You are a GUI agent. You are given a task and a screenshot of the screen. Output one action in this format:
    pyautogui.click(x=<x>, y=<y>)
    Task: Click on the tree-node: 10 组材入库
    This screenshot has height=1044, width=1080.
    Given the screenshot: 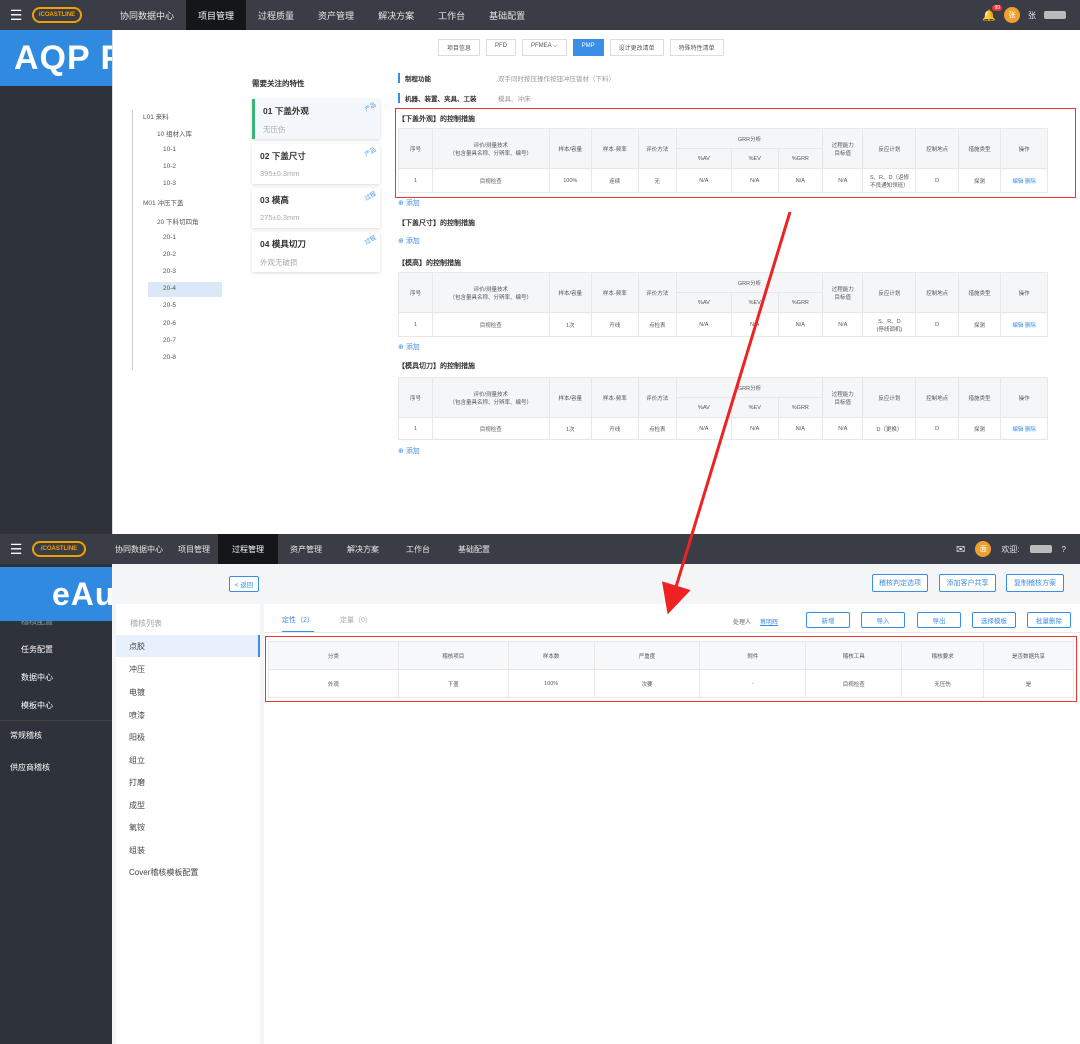 What is the action you would take?
    pyautogui.click(x=174, y=133)
    